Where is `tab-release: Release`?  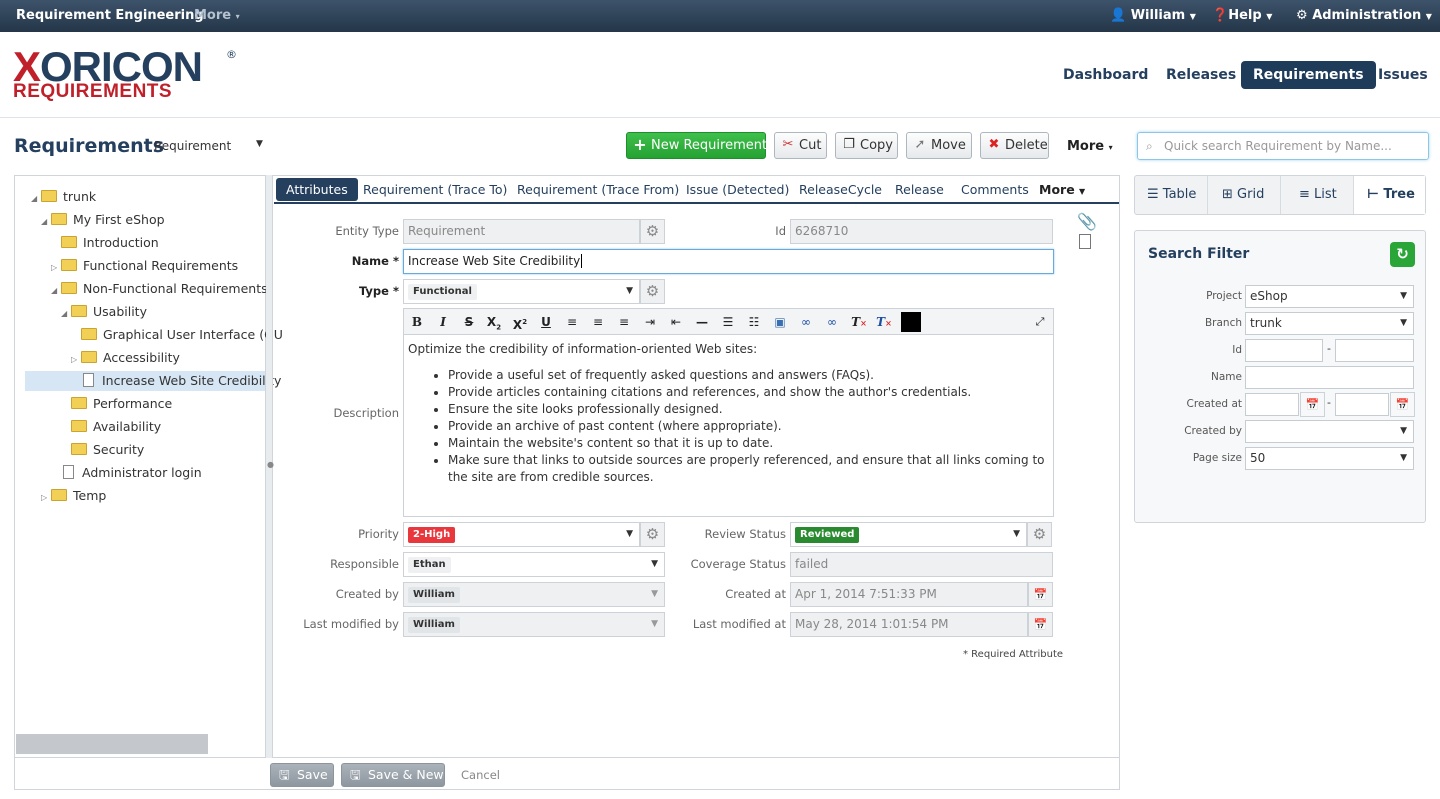
tab-release: Release is located at coordinates (919, 189).